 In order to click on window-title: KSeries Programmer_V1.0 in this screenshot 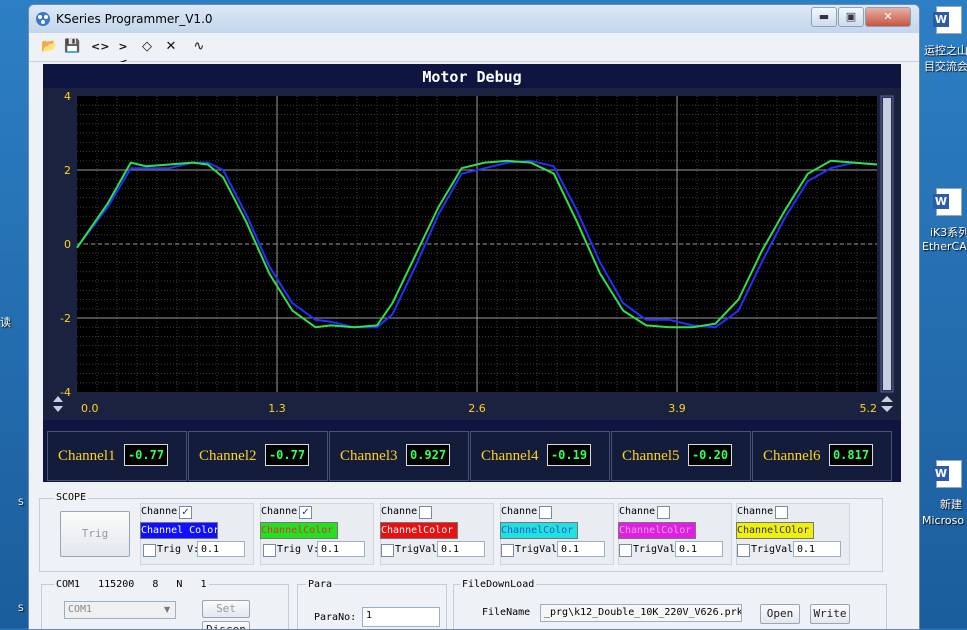, I will do `click(134, 19)`.